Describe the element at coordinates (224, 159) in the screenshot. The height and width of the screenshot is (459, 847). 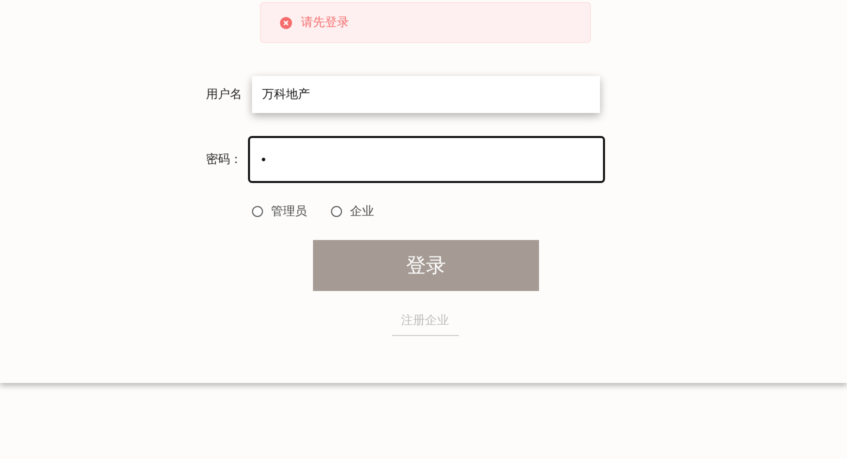
I see `field-label: 密码：` at that location.